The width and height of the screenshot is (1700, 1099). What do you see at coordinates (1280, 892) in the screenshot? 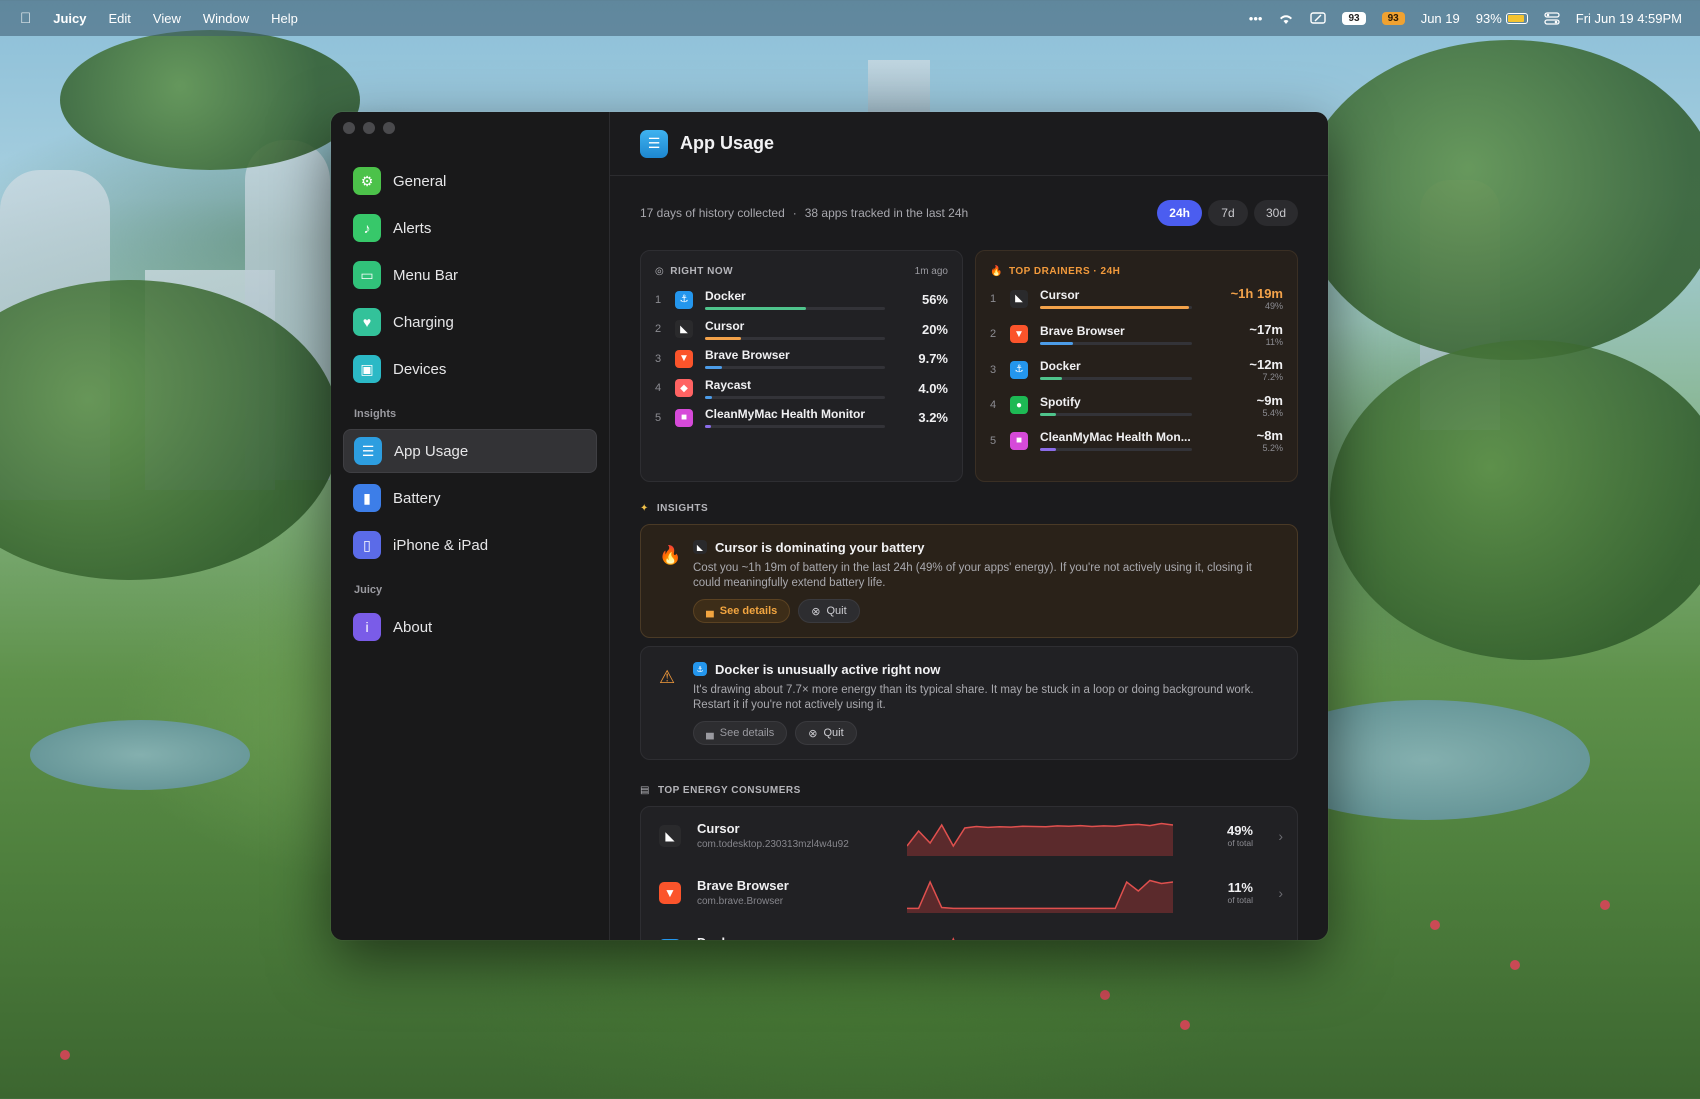
I see `chevron-right-icon: ›` at bounding box center [1280, 892].